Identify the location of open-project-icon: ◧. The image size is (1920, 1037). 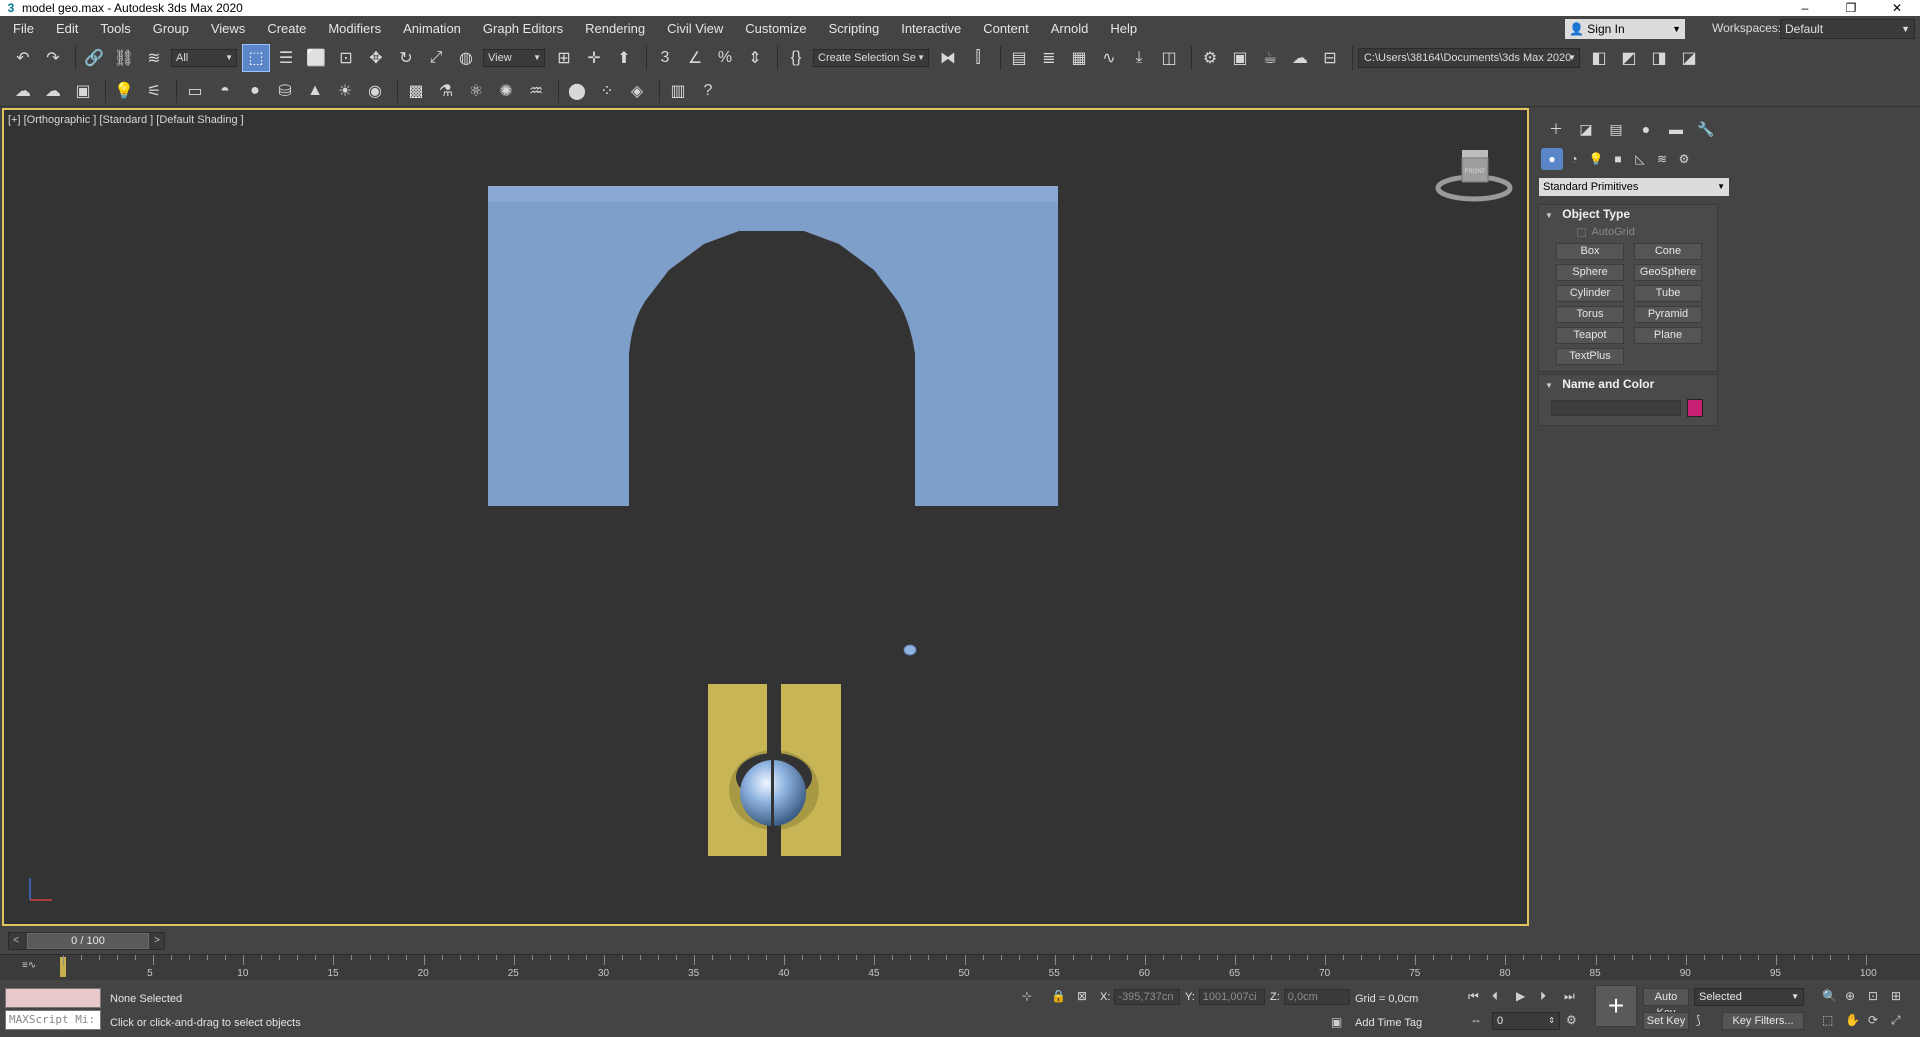
(1599, 58).